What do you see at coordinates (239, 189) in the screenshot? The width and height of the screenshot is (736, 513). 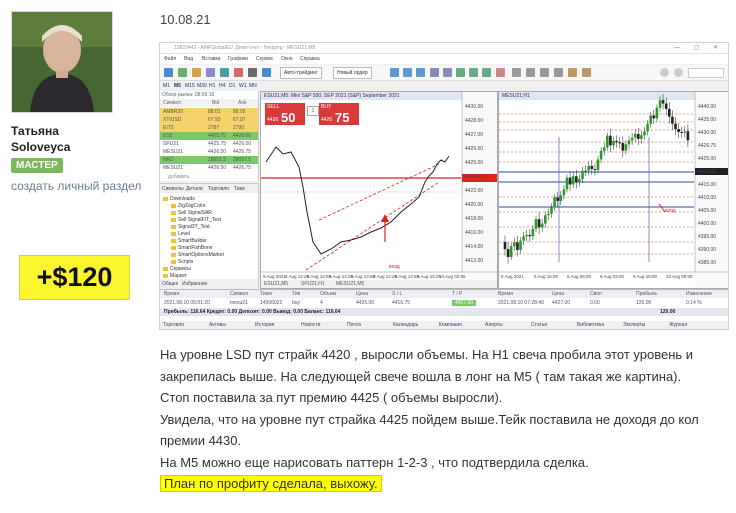 I see `tab-ticks: Тики` at bounding box center [239, 189].